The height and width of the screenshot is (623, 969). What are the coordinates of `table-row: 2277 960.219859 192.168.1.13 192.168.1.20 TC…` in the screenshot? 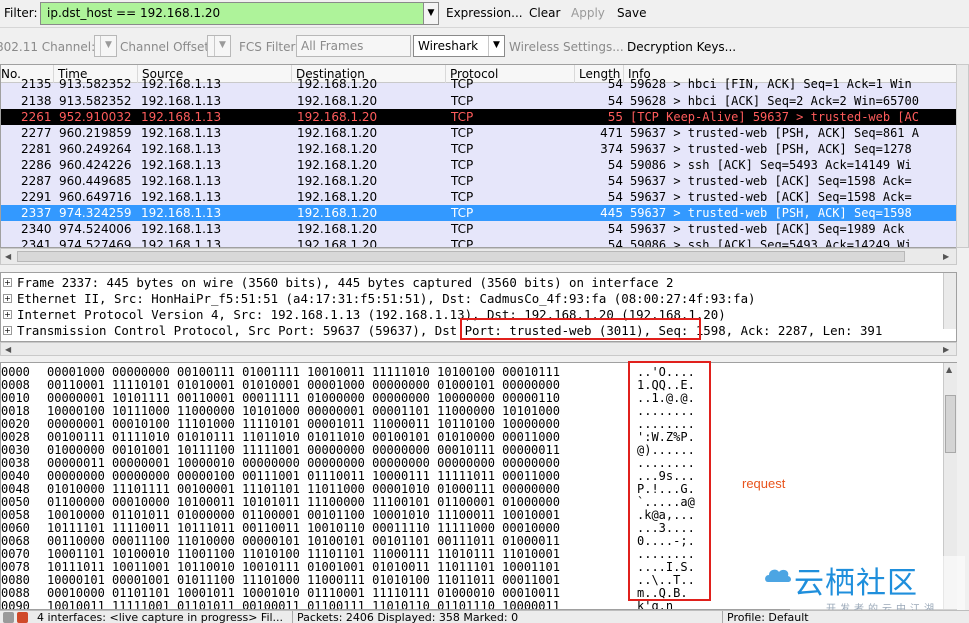 It's located at (478, 133).